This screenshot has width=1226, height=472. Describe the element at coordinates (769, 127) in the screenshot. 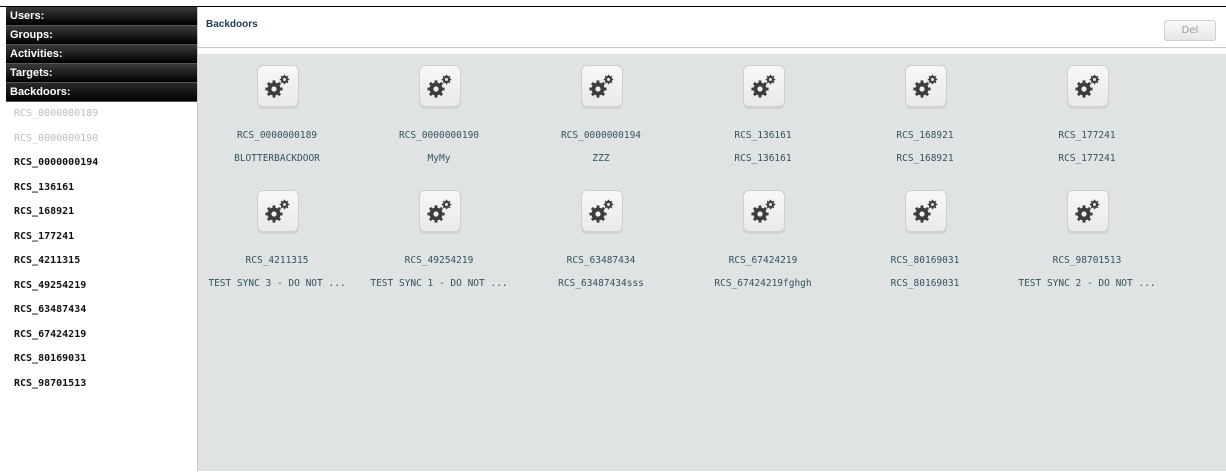

I see `backdoor-tile: RCS_136161 RCS_136161` at that location.